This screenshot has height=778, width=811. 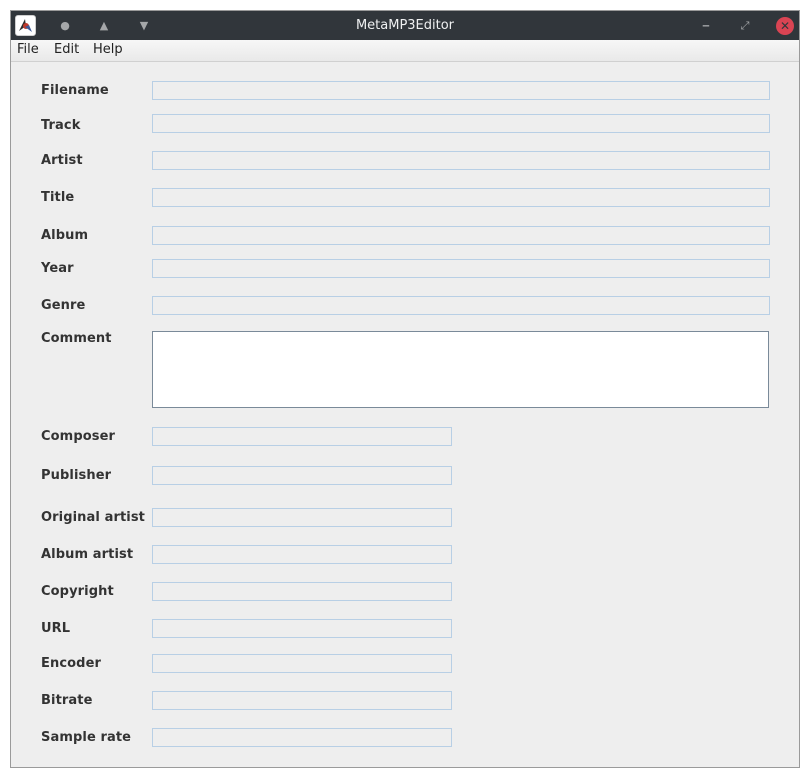 I want to click on close-icon: ✕, so click(x=785, y=26).